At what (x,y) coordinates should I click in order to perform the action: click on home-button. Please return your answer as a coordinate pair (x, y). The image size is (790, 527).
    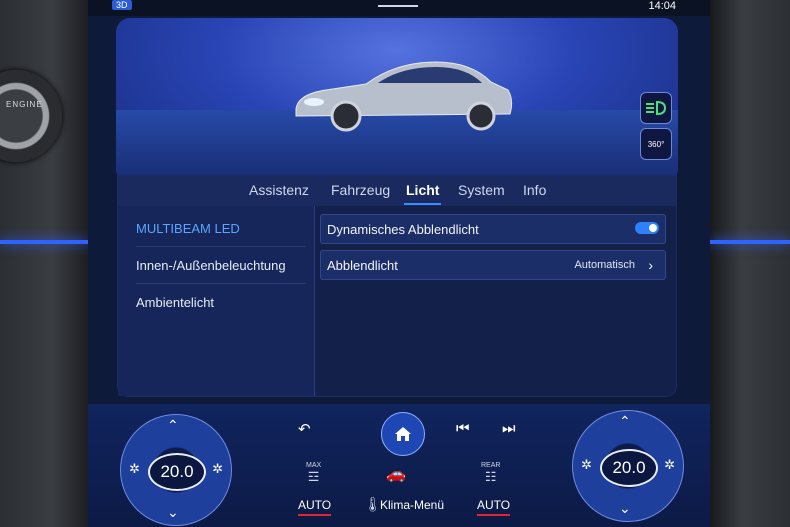
    Looking at the image, I should click on (403, 434).